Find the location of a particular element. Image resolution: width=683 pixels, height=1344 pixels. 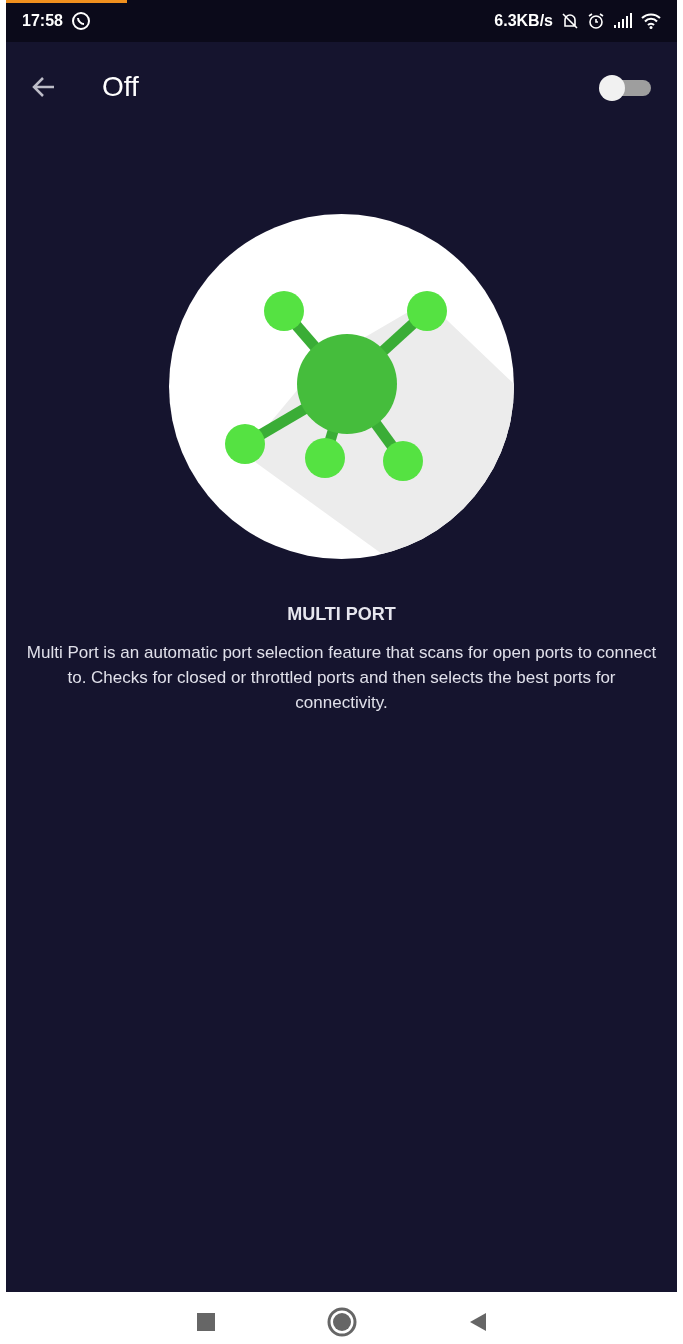

clock-time: 17:58 is located at coordinates (42, 21).